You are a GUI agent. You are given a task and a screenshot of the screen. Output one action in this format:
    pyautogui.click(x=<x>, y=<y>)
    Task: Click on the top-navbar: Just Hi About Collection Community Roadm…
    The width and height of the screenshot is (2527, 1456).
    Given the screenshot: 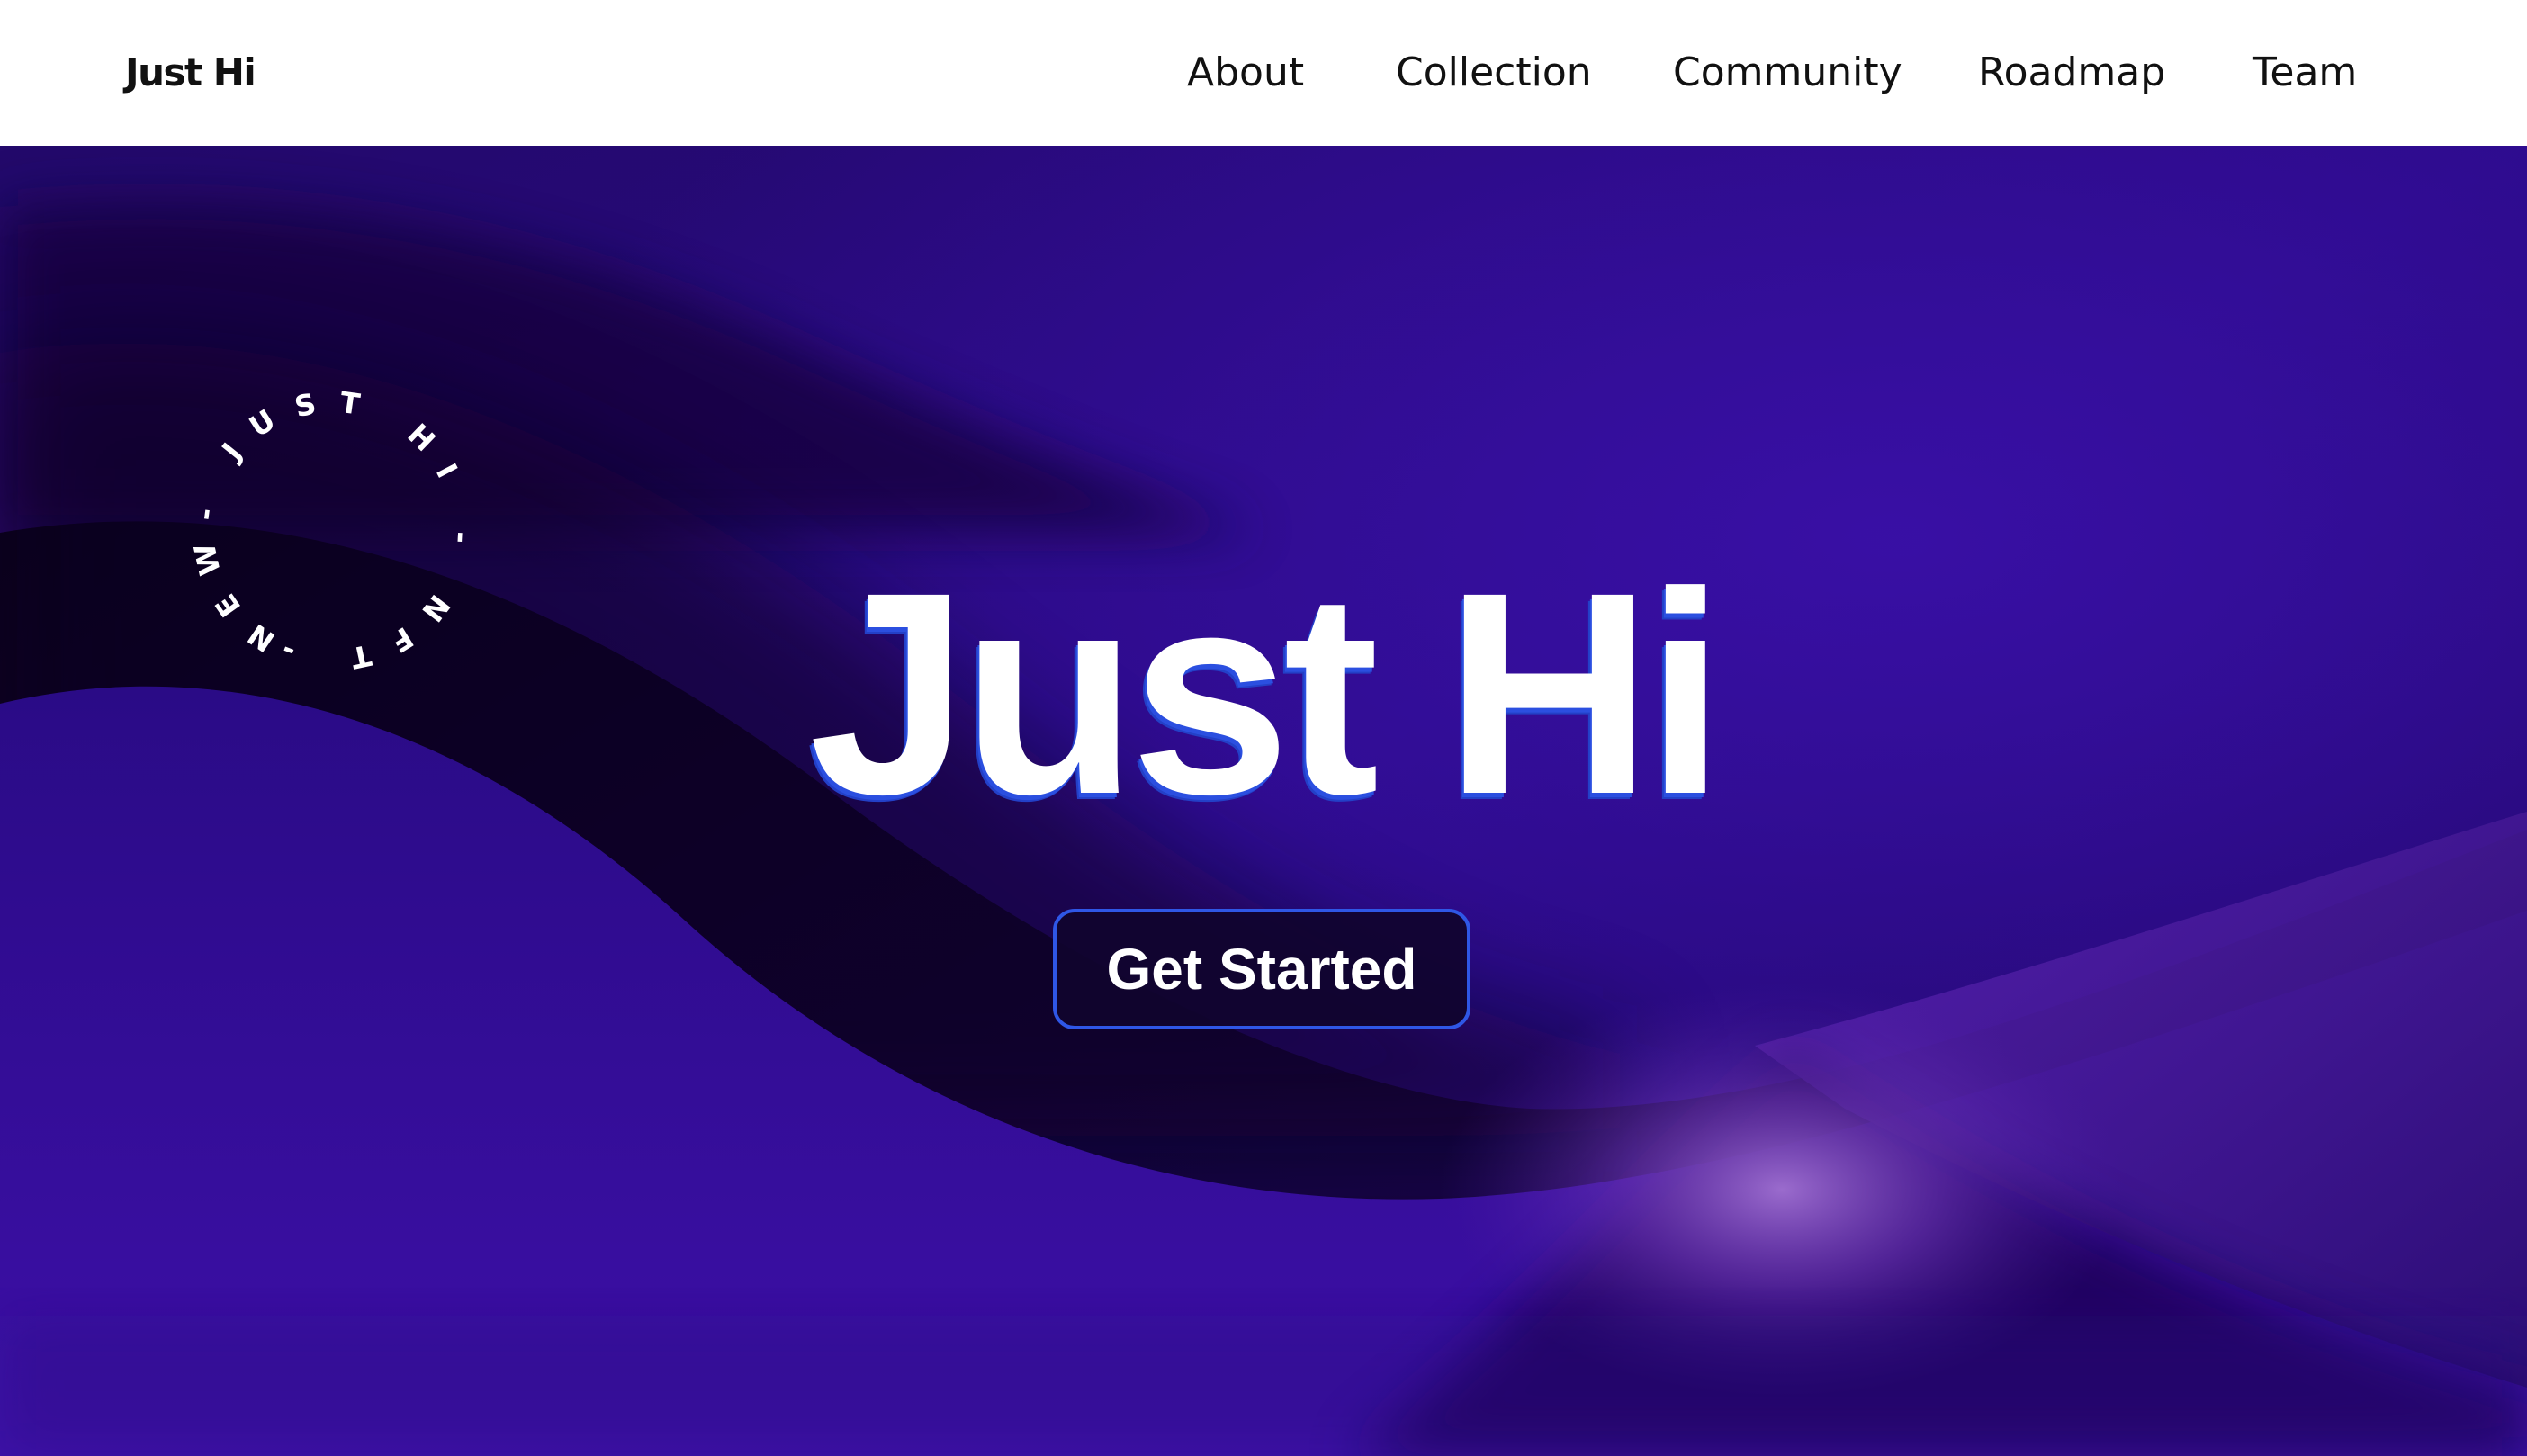 What is the action you would take?
    pyautogui.click(x=1263, y=73)
    